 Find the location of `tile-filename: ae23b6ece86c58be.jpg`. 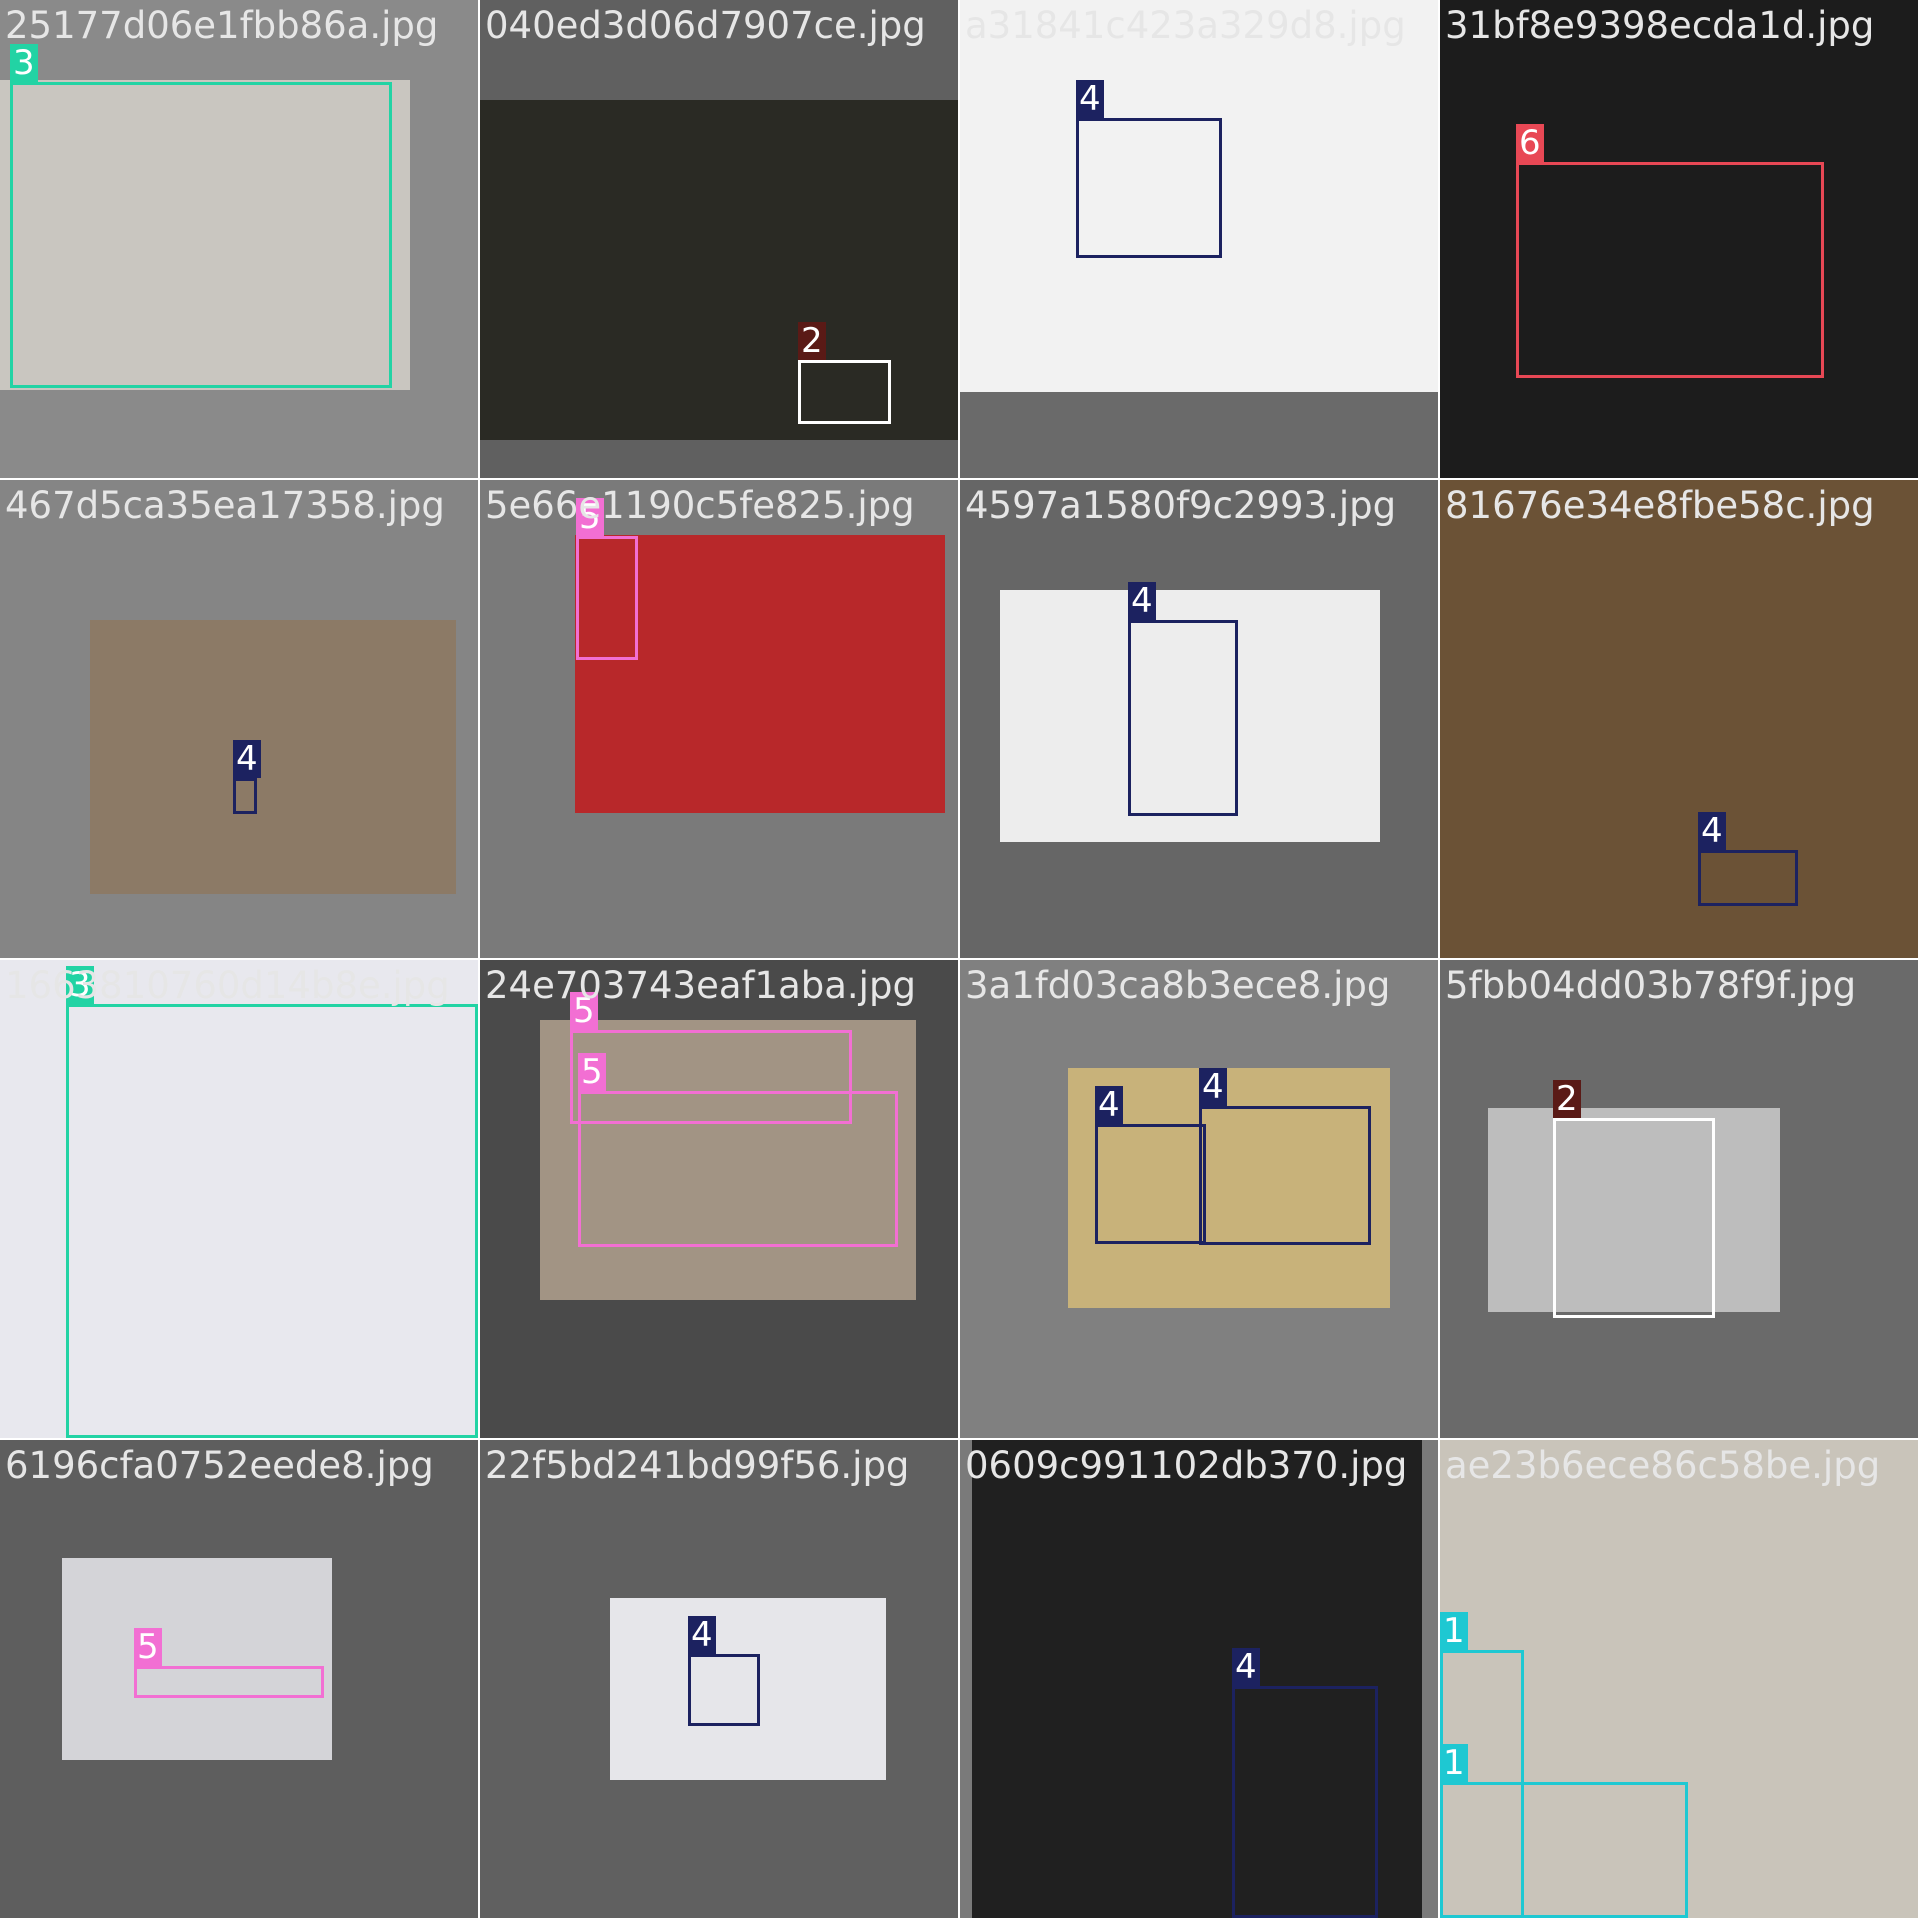

tile-filename: ae23b6ece86c58be.jpg is located at coordinates (1663, 1465).